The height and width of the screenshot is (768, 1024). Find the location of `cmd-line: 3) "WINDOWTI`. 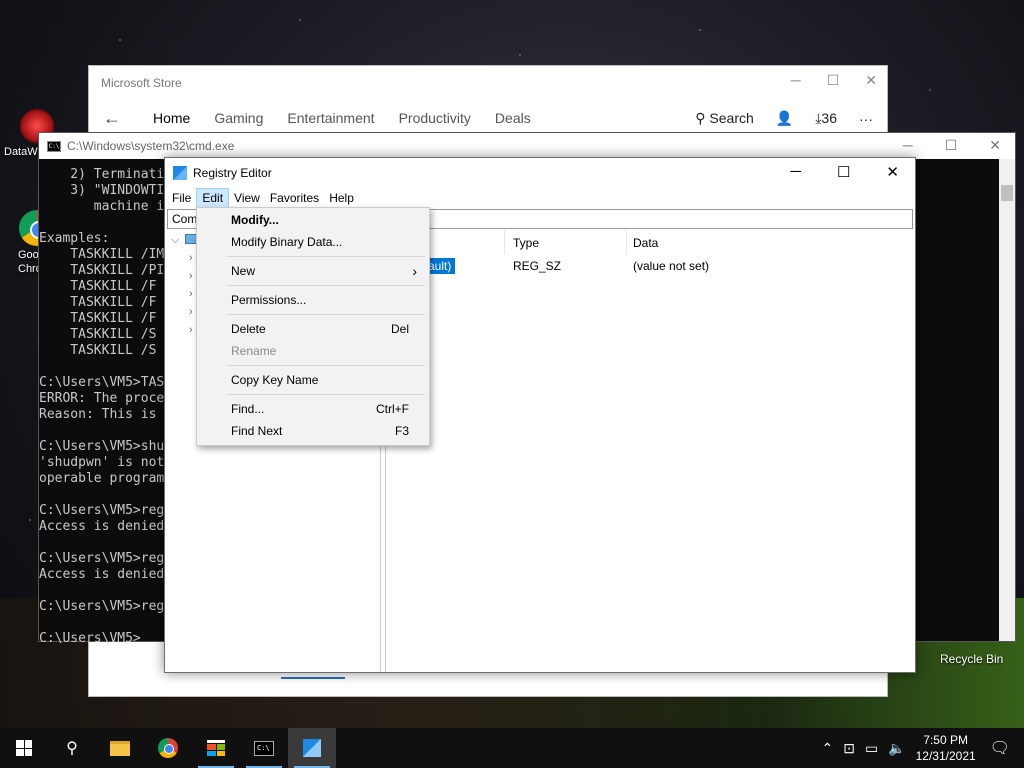

cmd-line: 3) "WINDOWTI is located at coordinates (102, 190).